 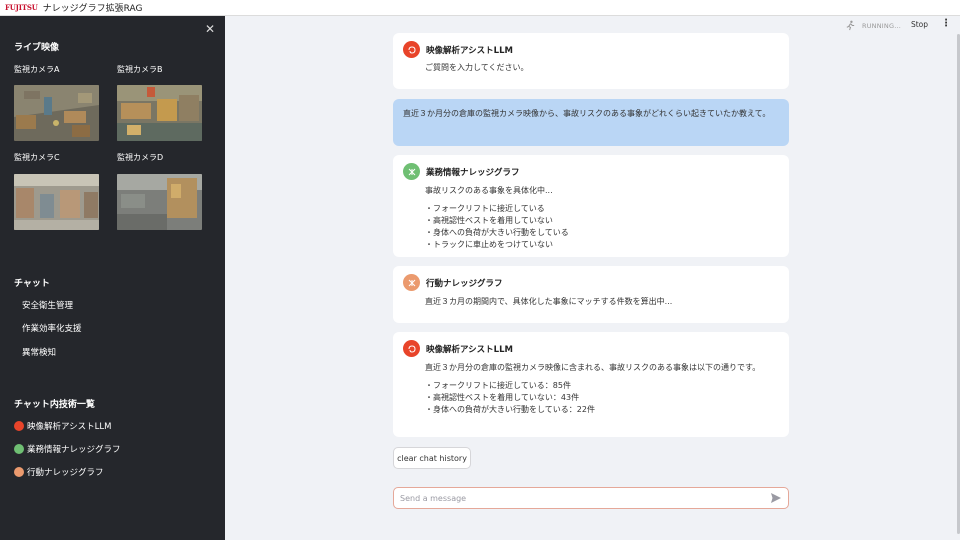 I want to click on behavior-kg-icon, so click(x=19, y=472).